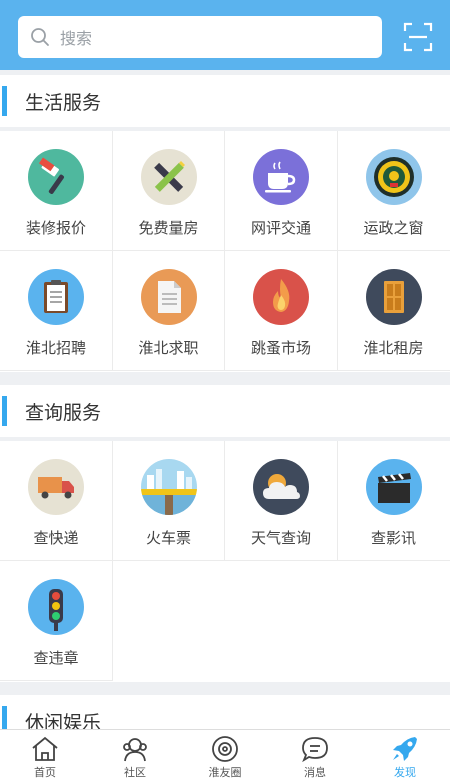  I want to click on scan-icon, so click(418, 37).